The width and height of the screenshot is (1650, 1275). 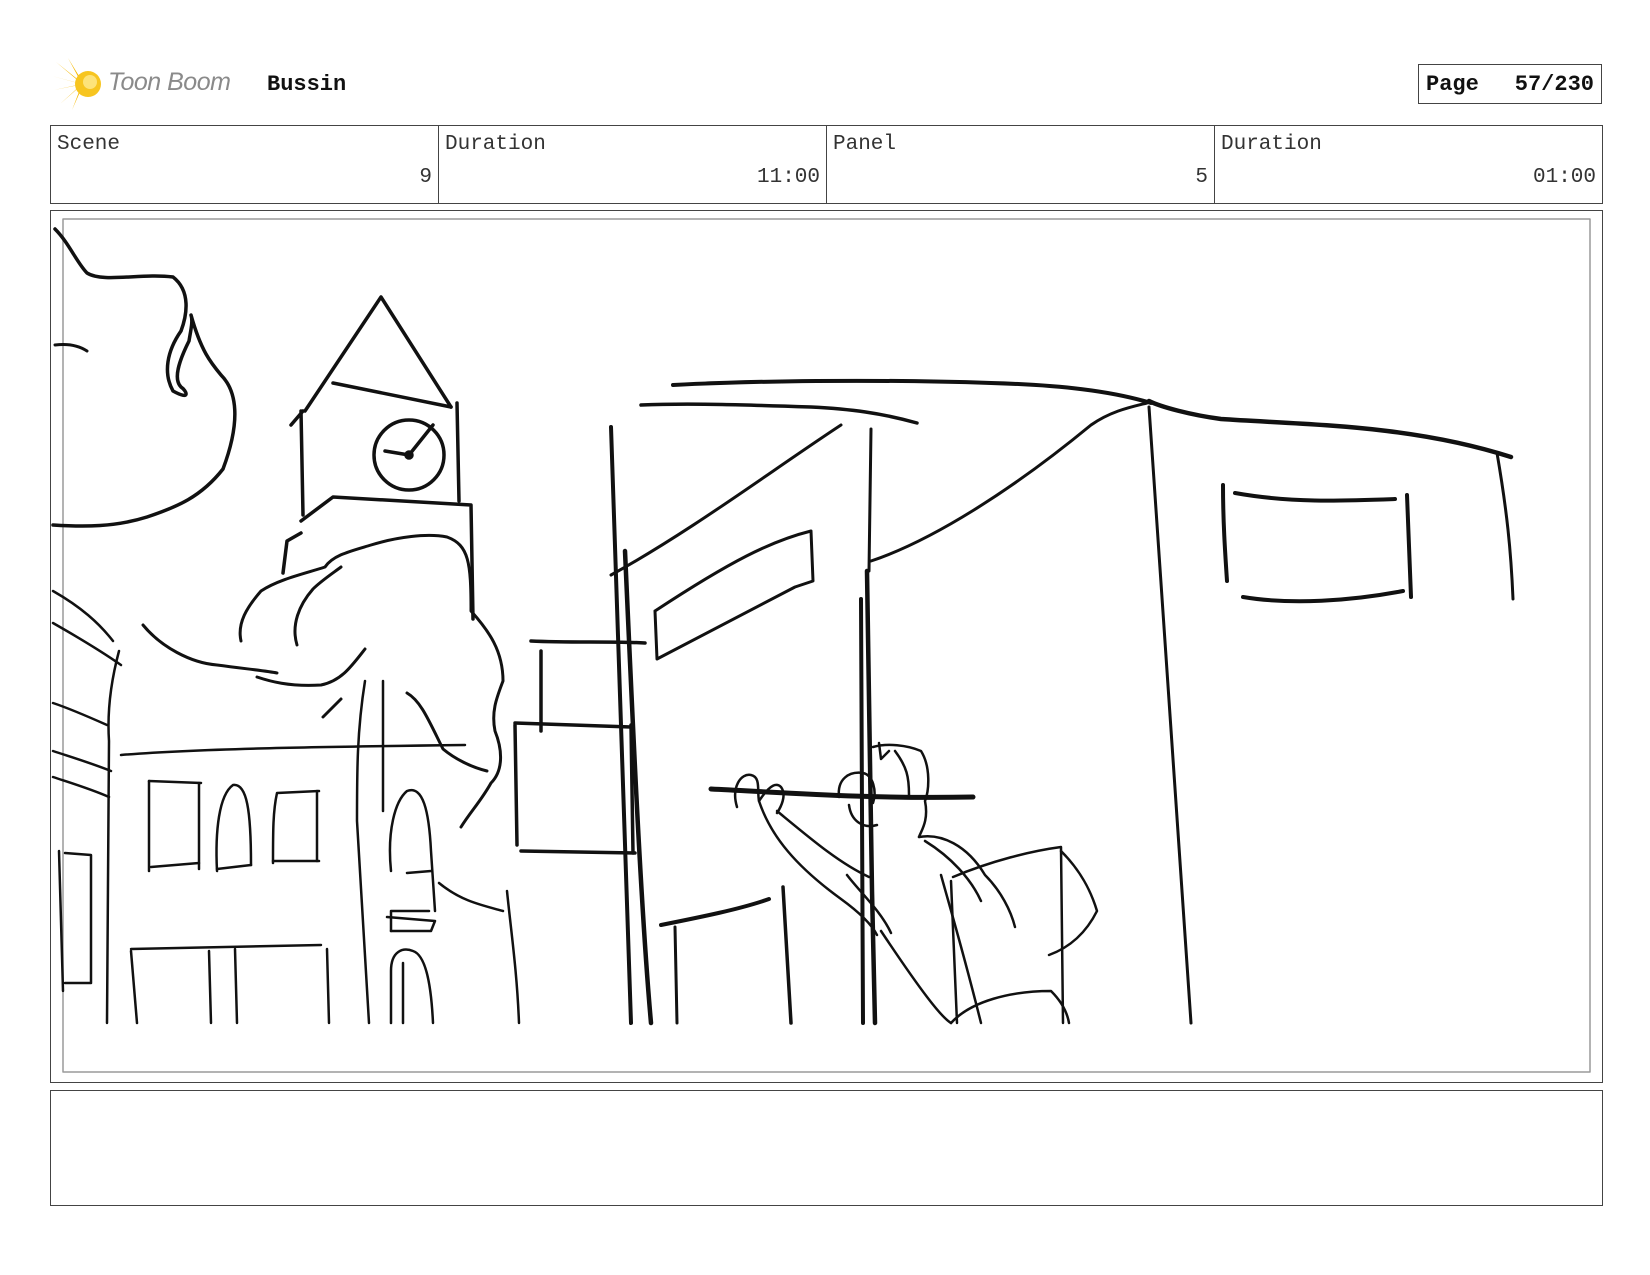 I want to click on scene-duration-label: Duration, so click(x=495, y=144).